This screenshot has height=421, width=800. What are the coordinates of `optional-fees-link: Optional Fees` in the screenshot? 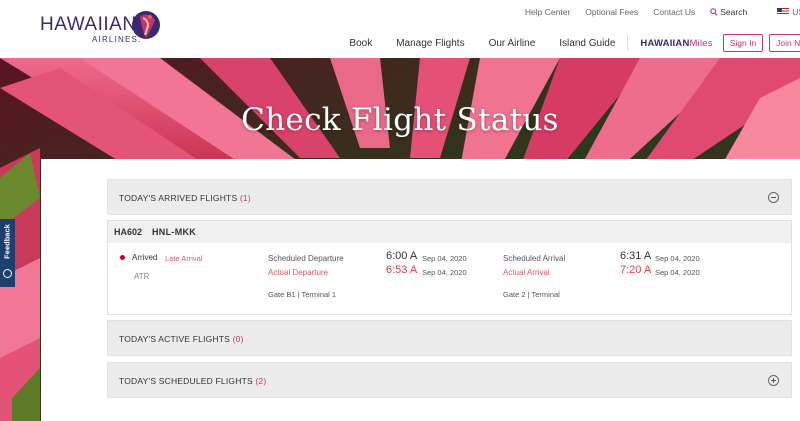 It's located at (611, 12).